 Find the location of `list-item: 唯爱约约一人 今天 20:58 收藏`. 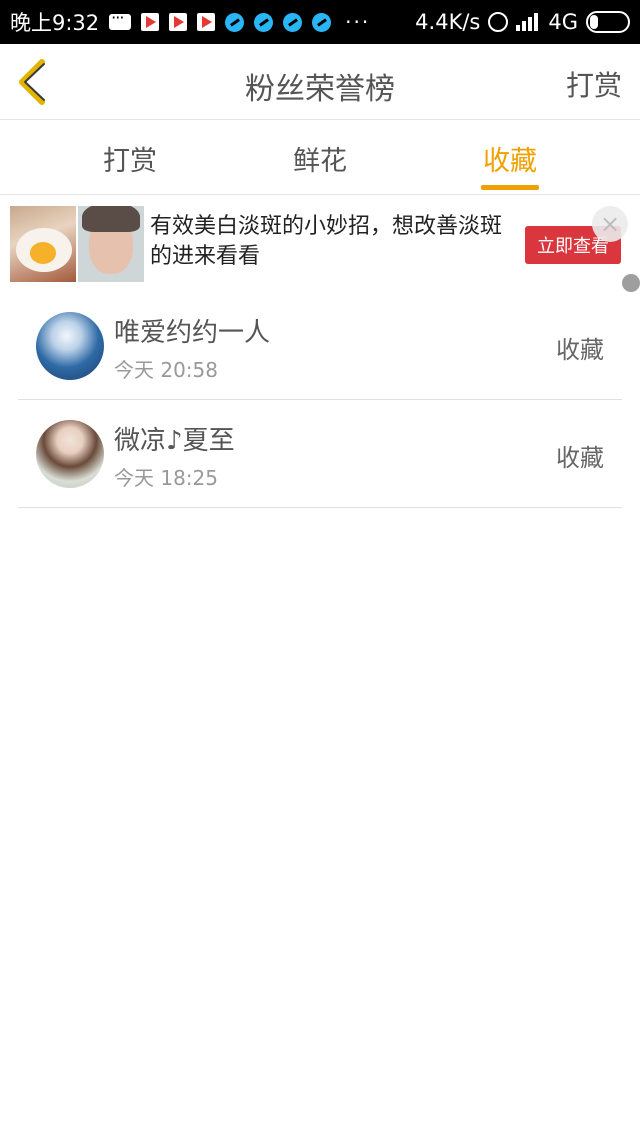

list-item: 唯爱约约一人 今天 20:58 收藏 is located at coordinates (320, 346).